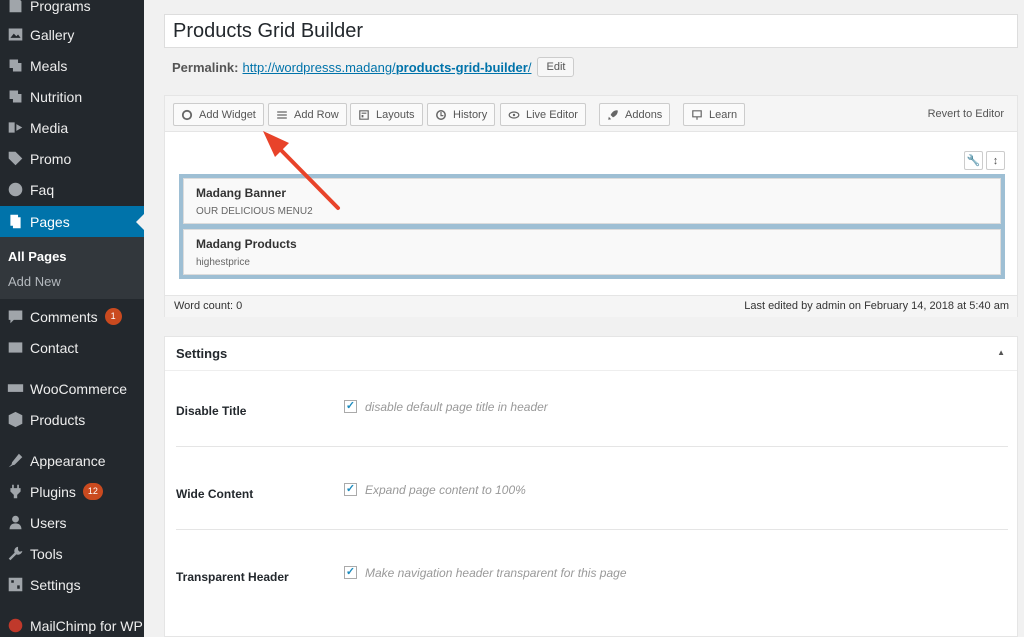 The image size is (1024, 637). What do you see at coordinates (364, 115) in the screenshot?
I see `layouts-icon` at bounding box center [364, 115].